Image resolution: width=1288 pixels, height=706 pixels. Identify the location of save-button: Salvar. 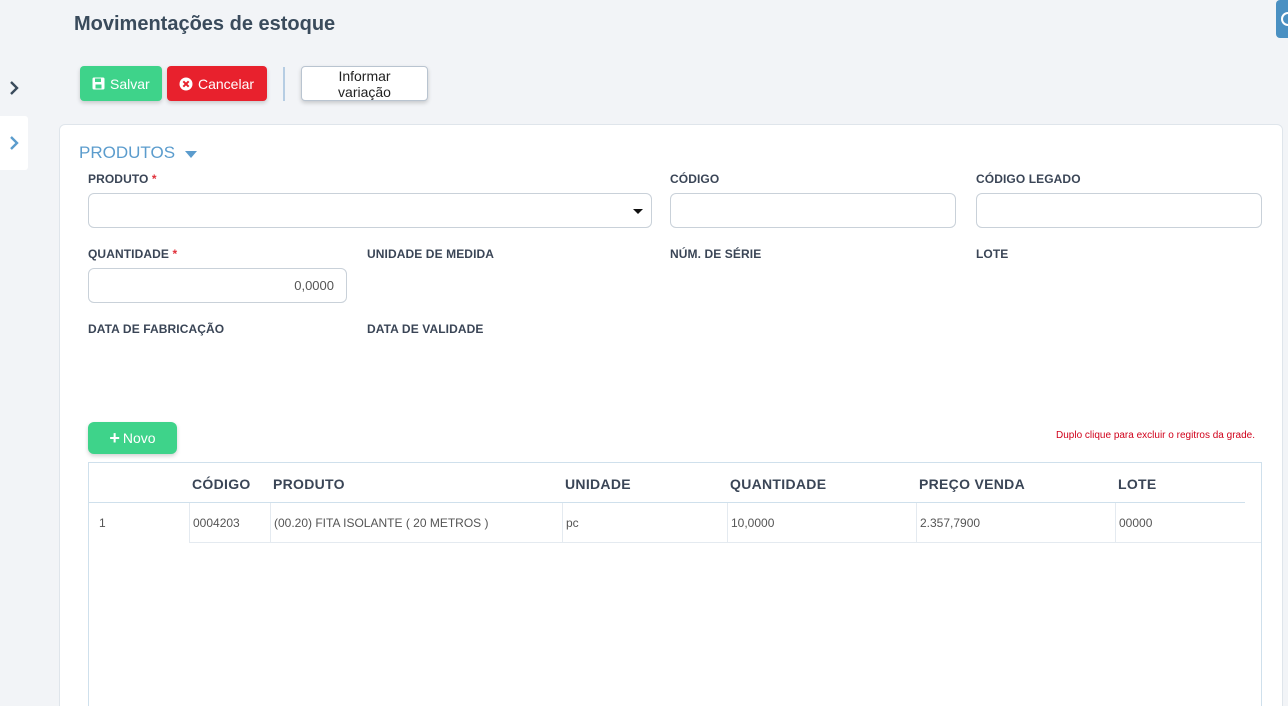
(121, 83).